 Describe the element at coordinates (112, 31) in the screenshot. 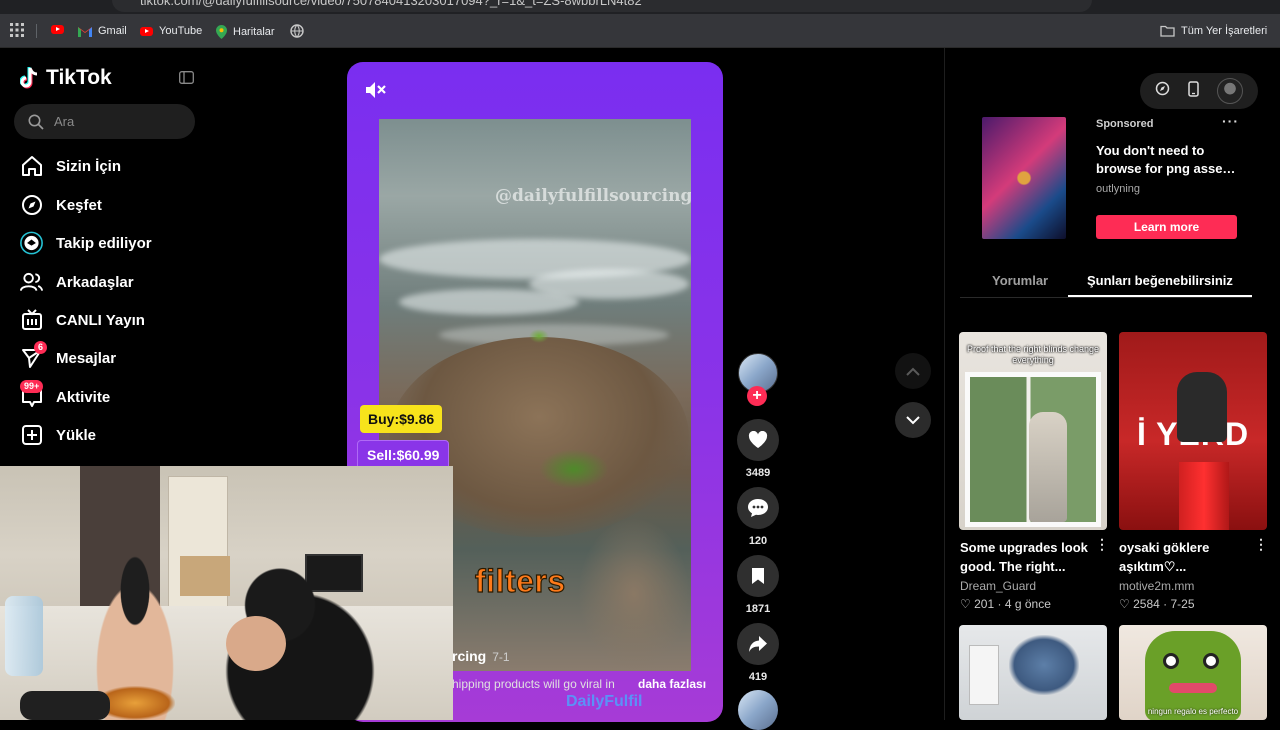

I see `bookmark-label: Gmail` at that location.